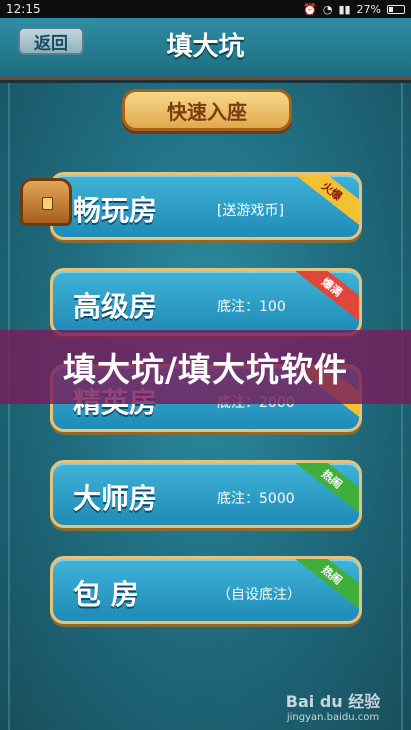 The height and width of the screenshot is (730, 411). Describe the element at coordinates (106, 594) in the screenshot. I see `room-name: 包 房` at that location.